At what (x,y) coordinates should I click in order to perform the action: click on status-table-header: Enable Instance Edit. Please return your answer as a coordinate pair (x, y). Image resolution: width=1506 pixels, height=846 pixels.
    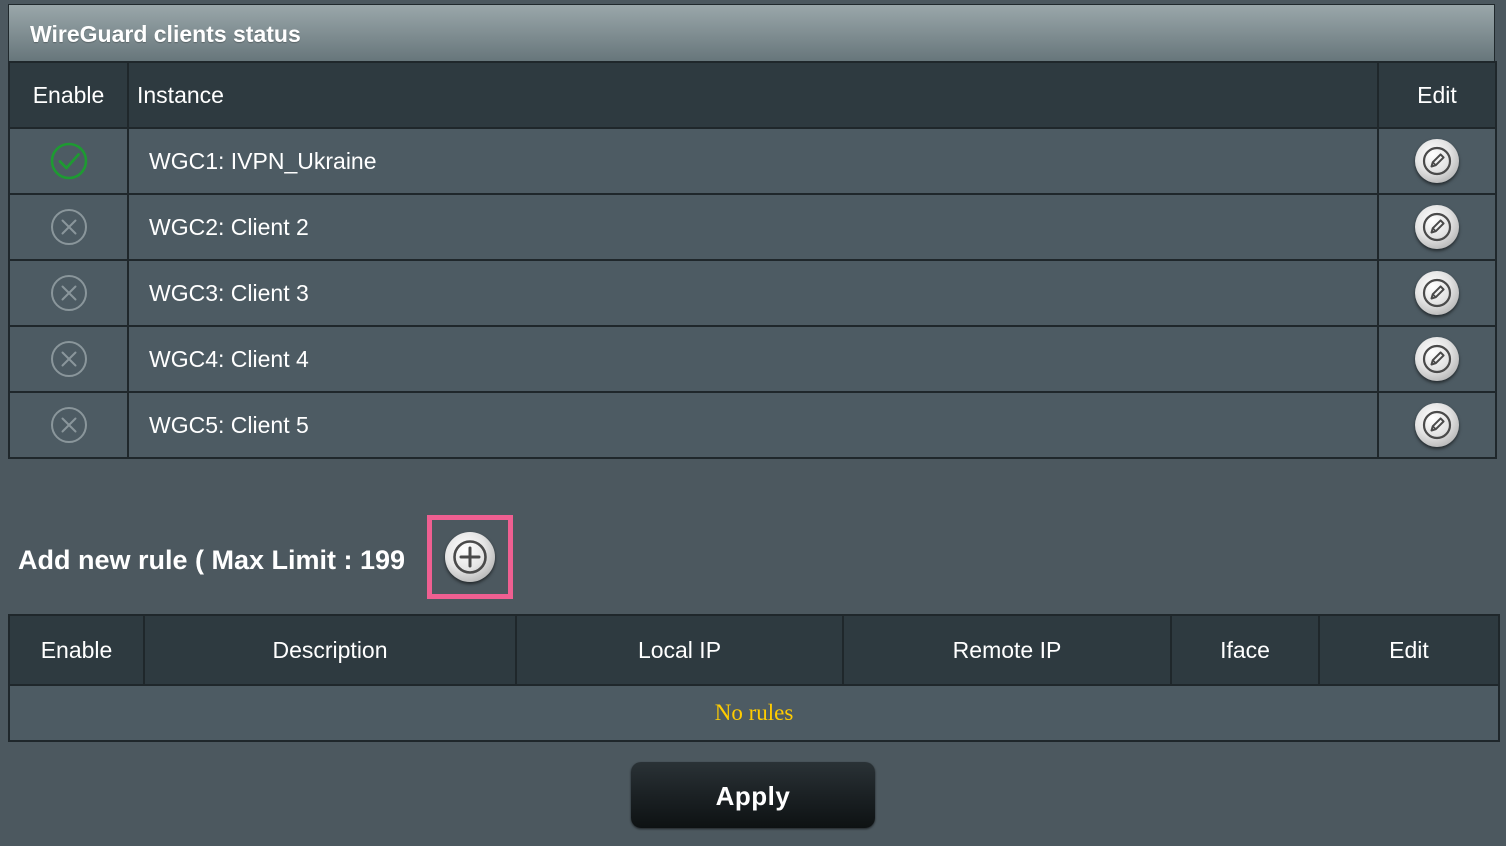
    Looking at the image, I should click on (752, 95).